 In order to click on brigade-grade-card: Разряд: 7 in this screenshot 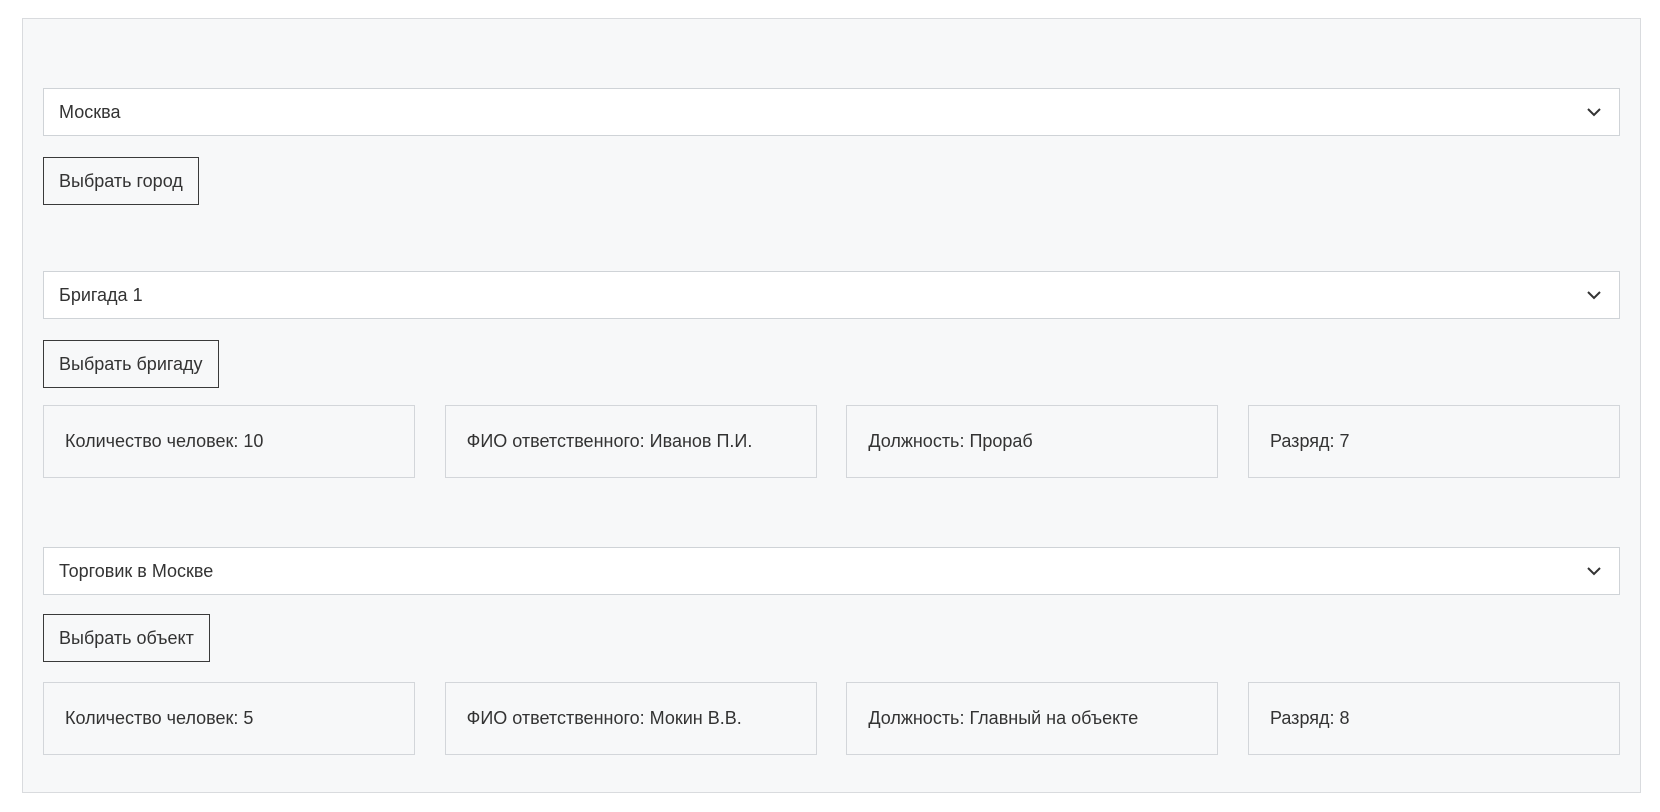, I will do `click(1433, 441)`.